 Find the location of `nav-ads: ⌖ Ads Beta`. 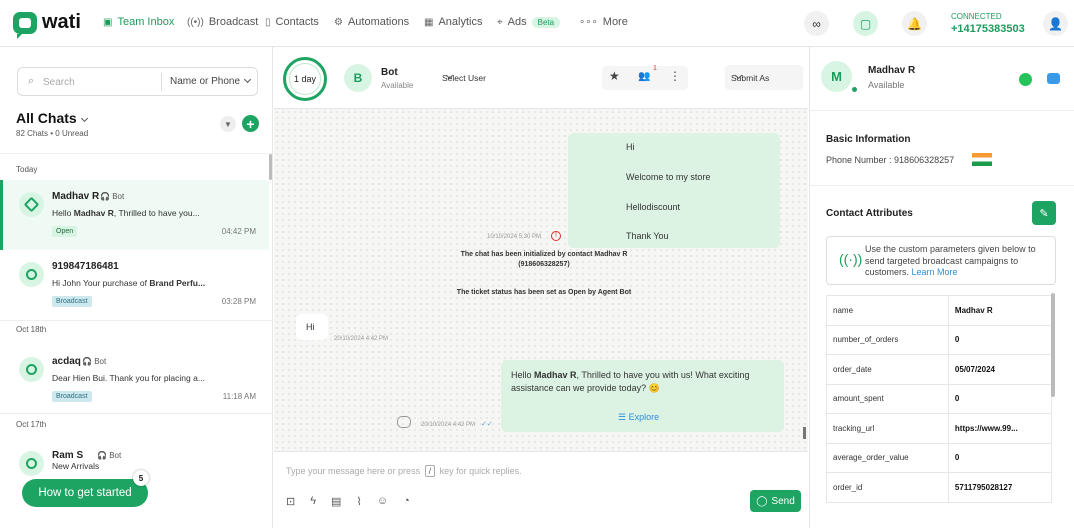

nav-ads: ⌖ Ads Beta is located at coordinates (529, 22).